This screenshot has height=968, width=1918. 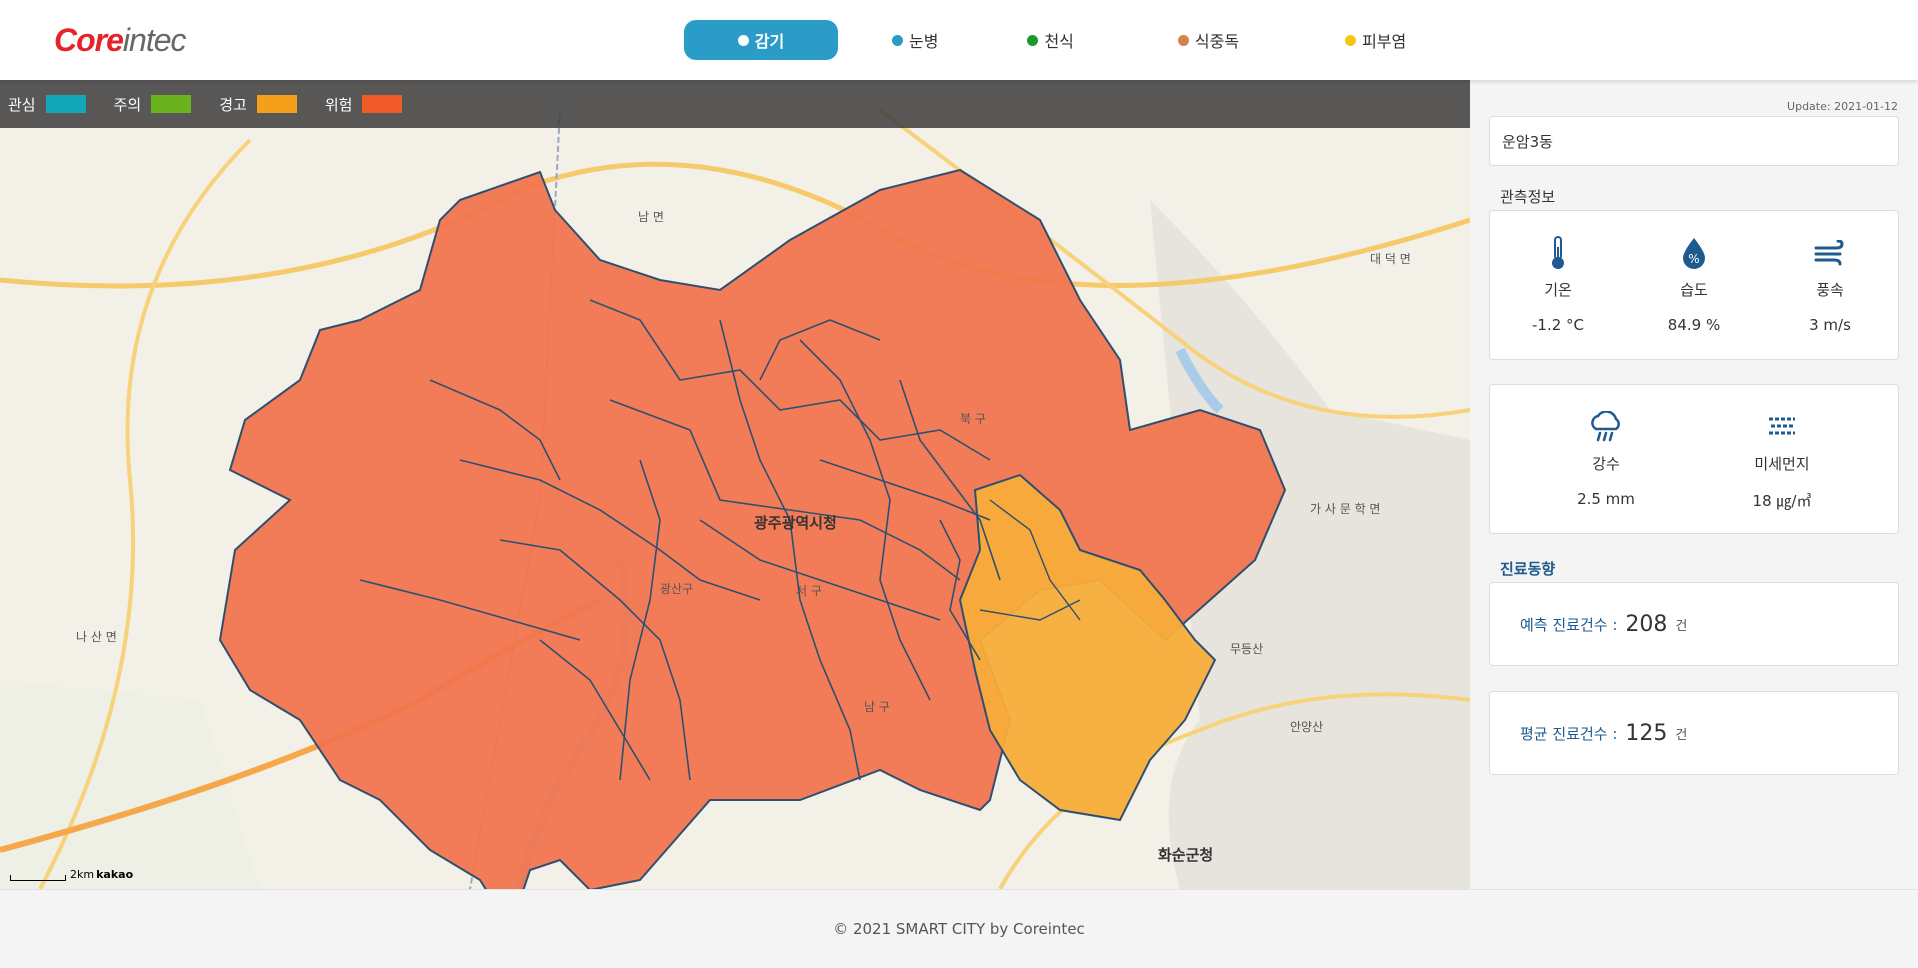 What do you see at coordinates (1681, 626) in the screenshot?
I see `predicted-unit: 건` at bounding box center [1681, 626].